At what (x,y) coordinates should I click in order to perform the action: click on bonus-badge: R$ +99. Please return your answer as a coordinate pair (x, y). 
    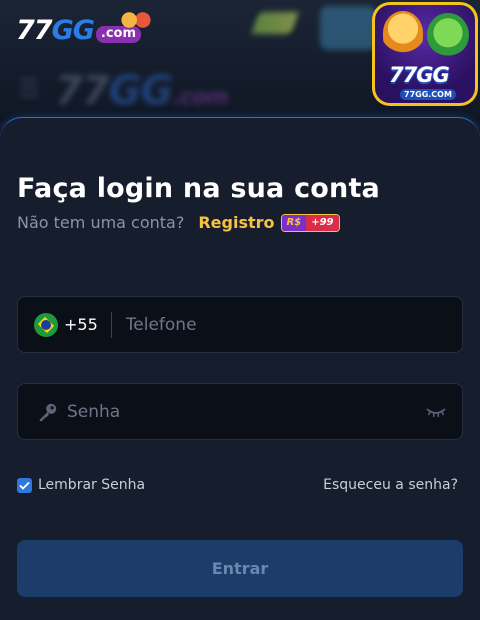
    Looking at the image, I should click on (310, 222).